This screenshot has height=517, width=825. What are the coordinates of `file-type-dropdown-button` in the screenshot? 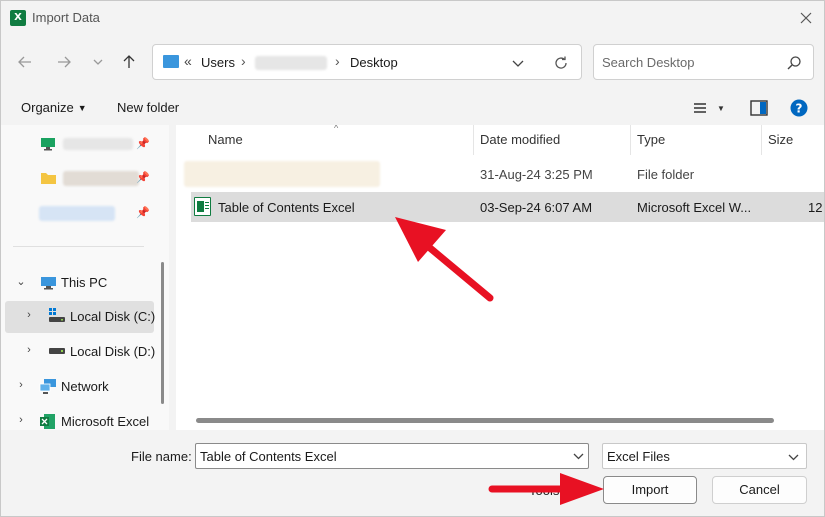 It's located at (793, 457).